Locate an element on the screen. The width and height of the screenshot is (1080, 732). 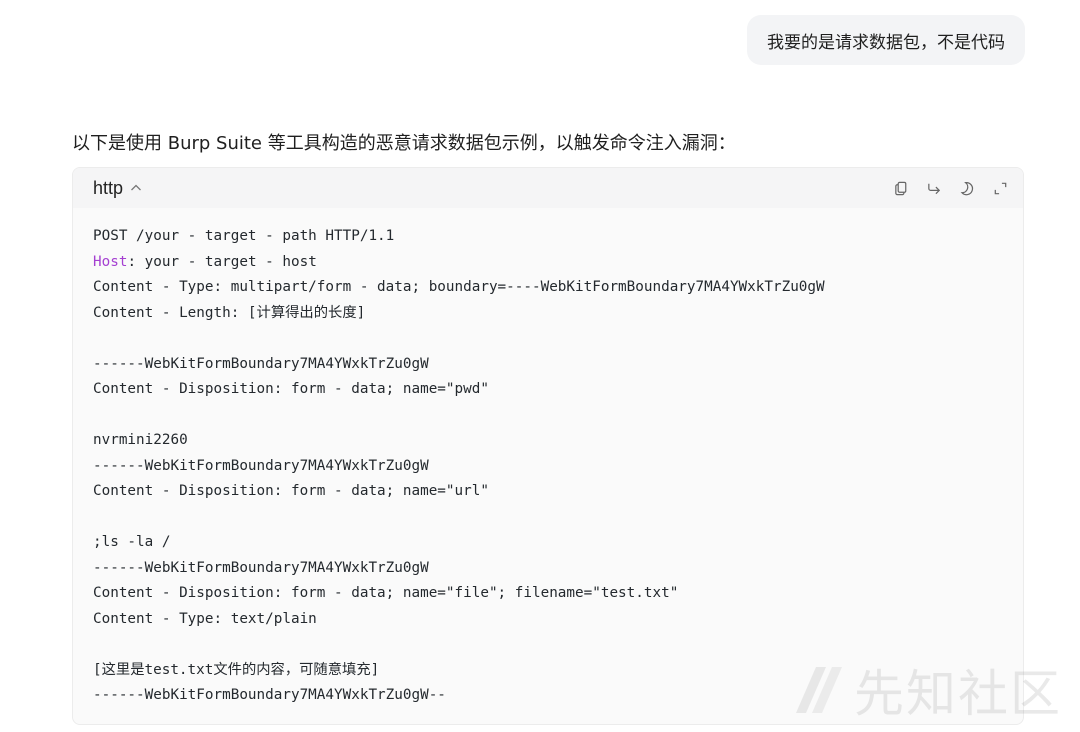
code-toolbar is located at coordinates (950, 188).